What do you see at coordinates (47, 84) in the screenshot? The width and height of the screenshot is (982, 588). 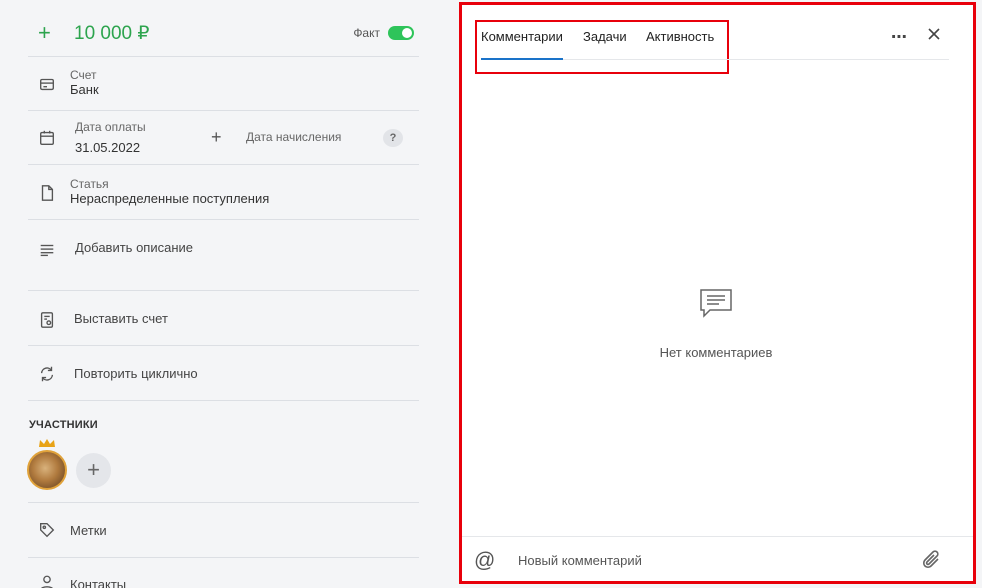 I see `wallet-icon` at bounding box center [47, 84].